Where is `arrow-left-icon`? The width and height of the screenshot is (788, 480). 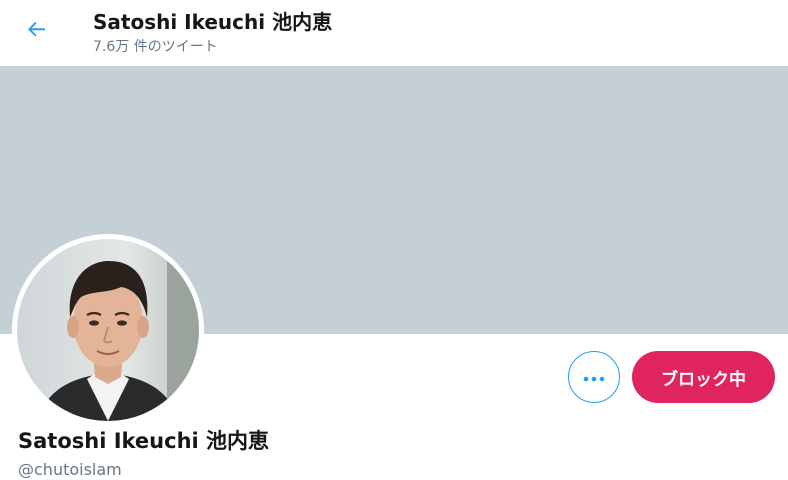
arrow-left-icon is located at coordinates (37, 31).